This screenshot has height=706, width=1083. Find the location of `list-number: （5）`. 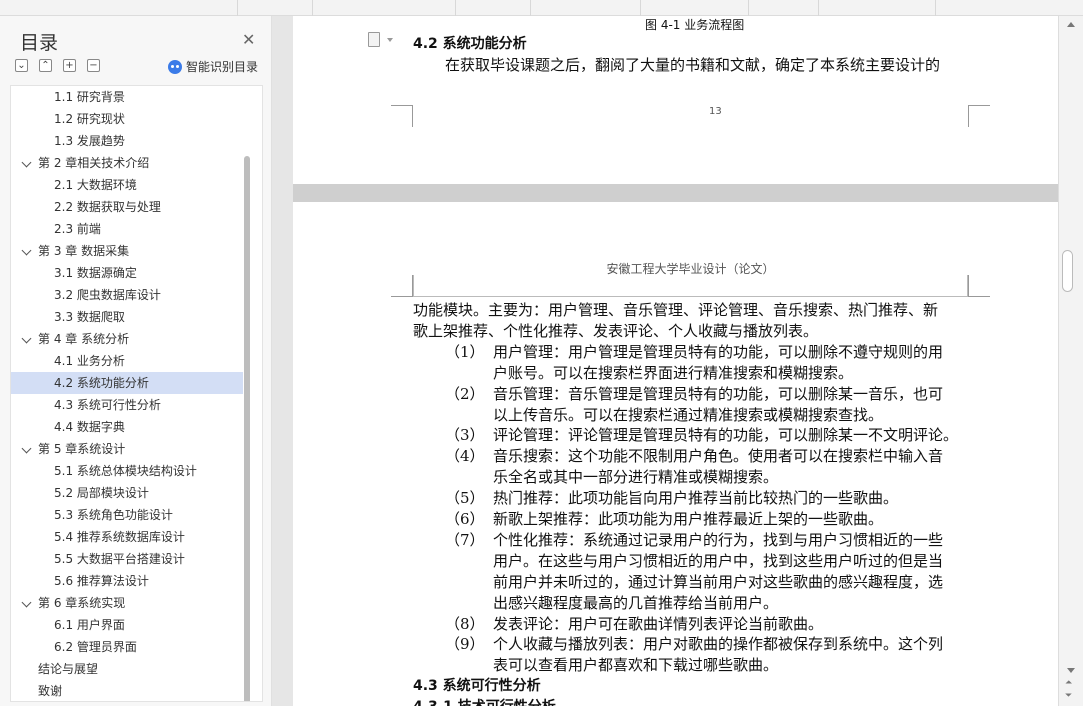

list-number: （5） is located at coordinates (465, 498).